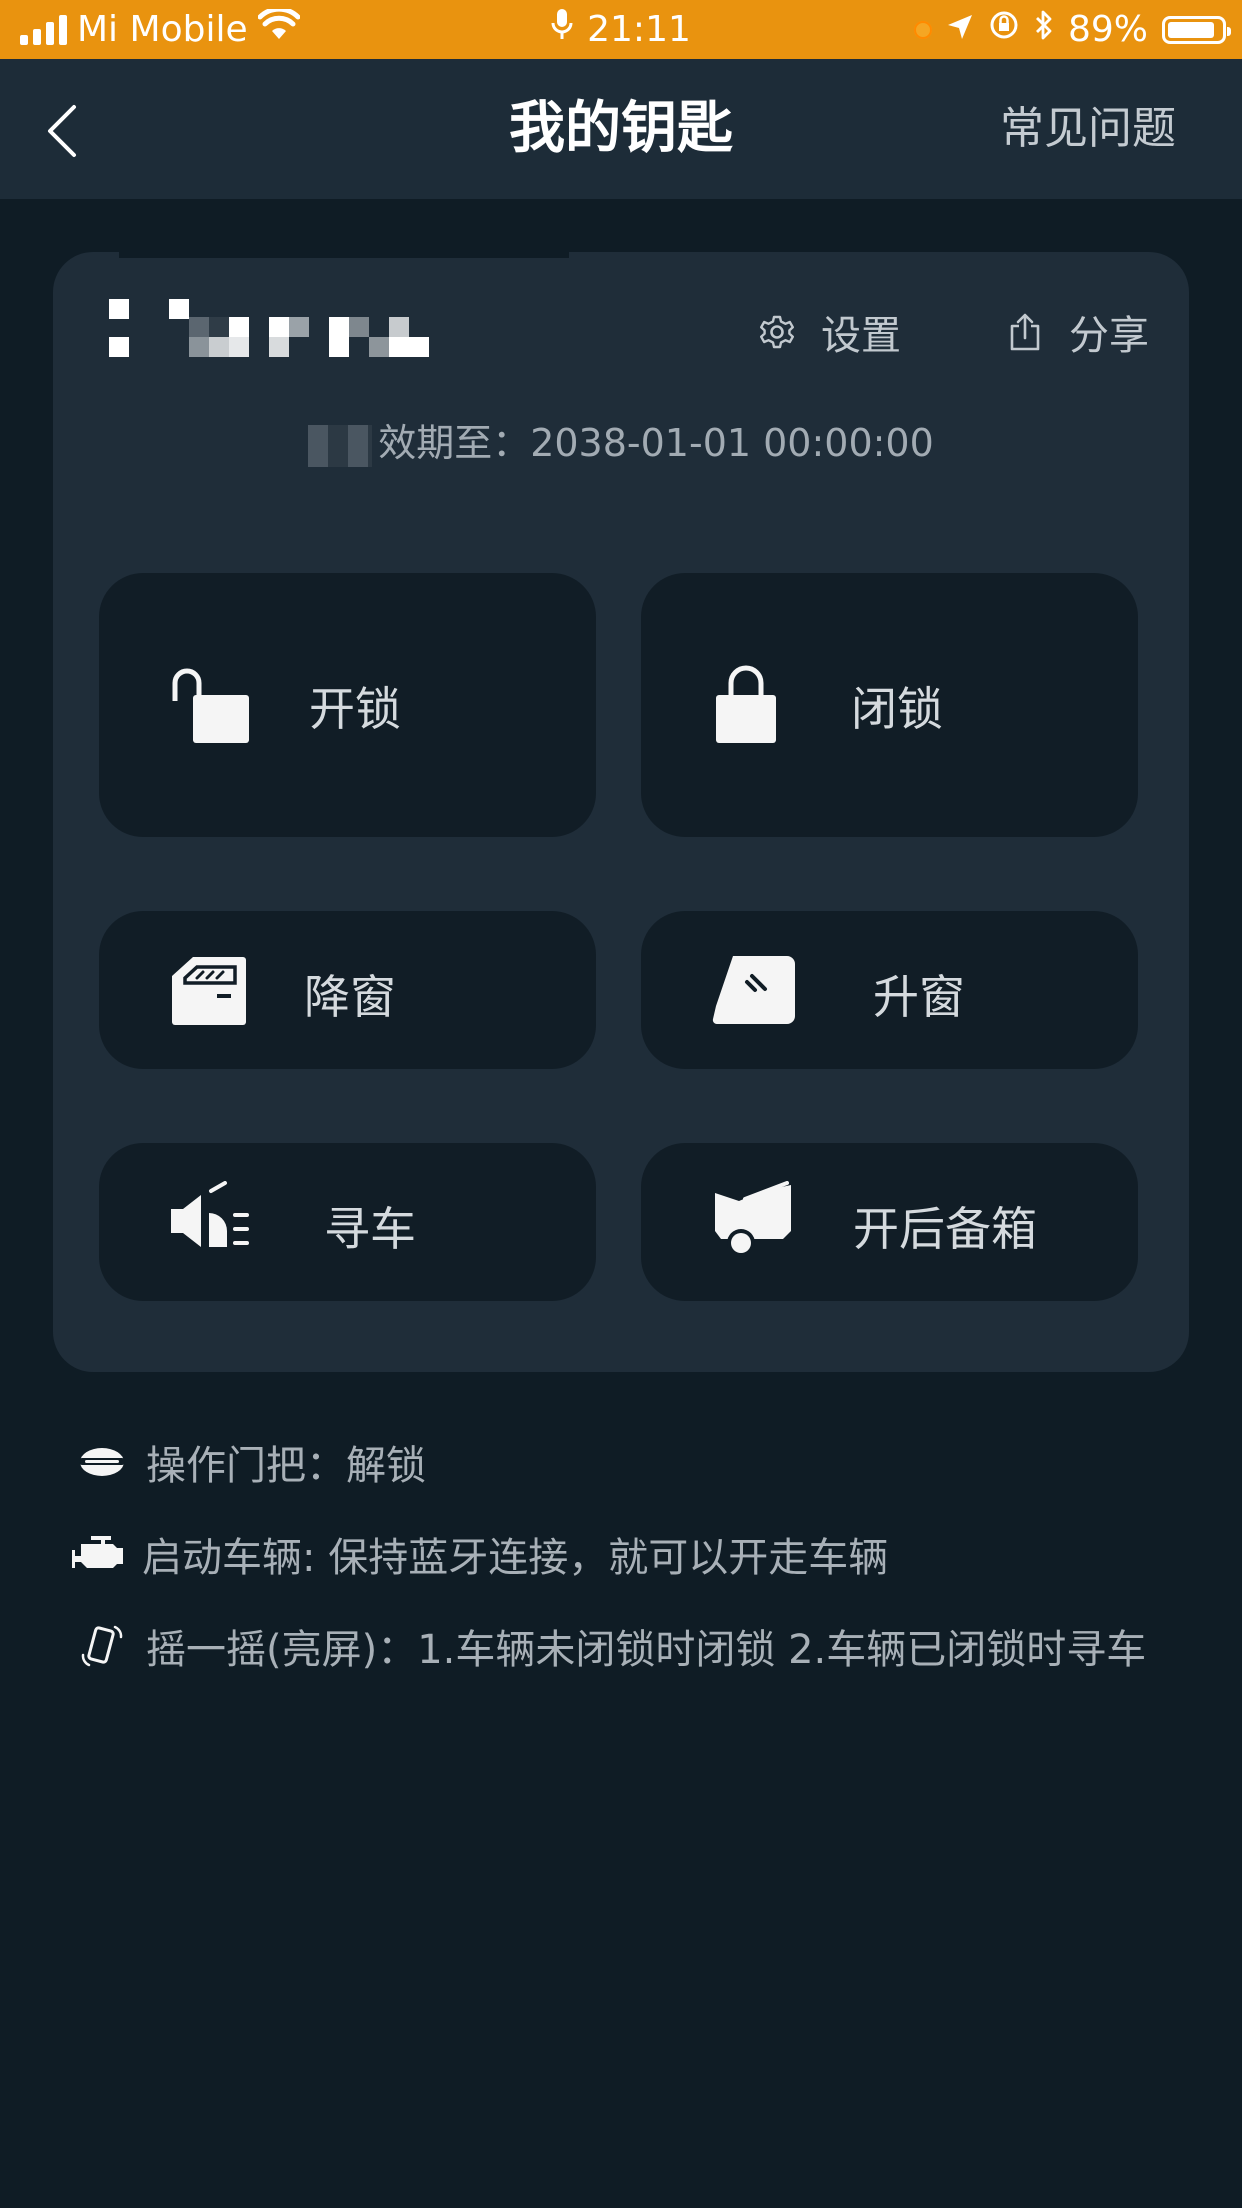 The image size is (1242, 2208). What do you see at coordinates (102, 1462) in the screenshot?
I see `door-handle-icon` at bounding box center [102, 1462].